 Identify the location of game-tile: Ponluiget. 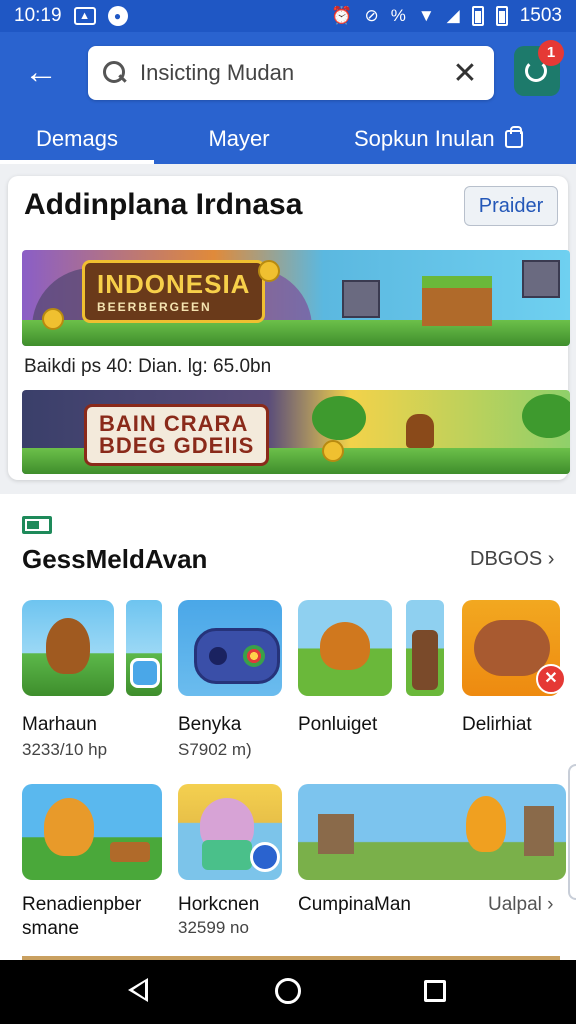
(372, 685).